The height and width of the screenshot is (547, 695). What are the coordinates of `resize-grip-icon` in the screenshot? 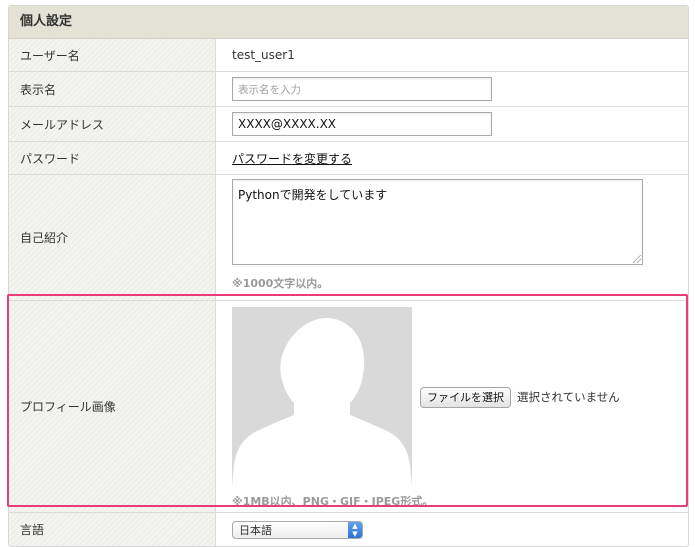 It's located at (637, 259).